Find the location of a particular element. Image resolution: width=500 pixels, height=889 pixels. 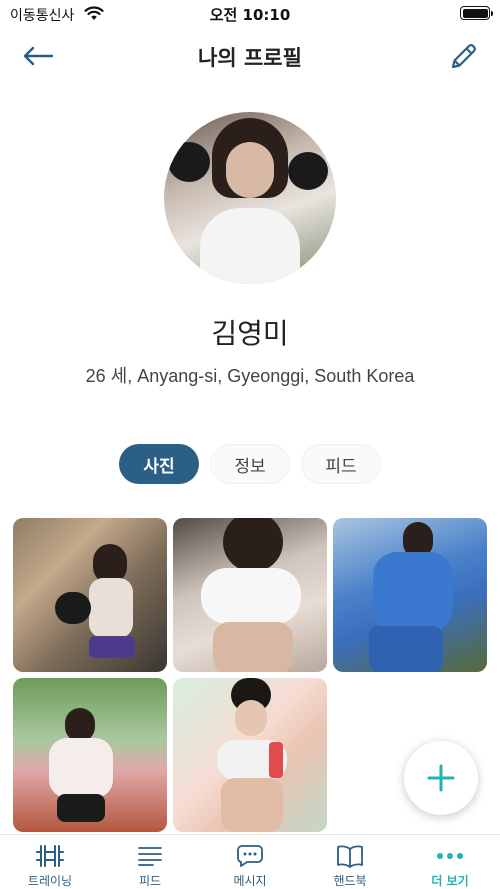

edit-profile-button is located at coordinates (464, 56).